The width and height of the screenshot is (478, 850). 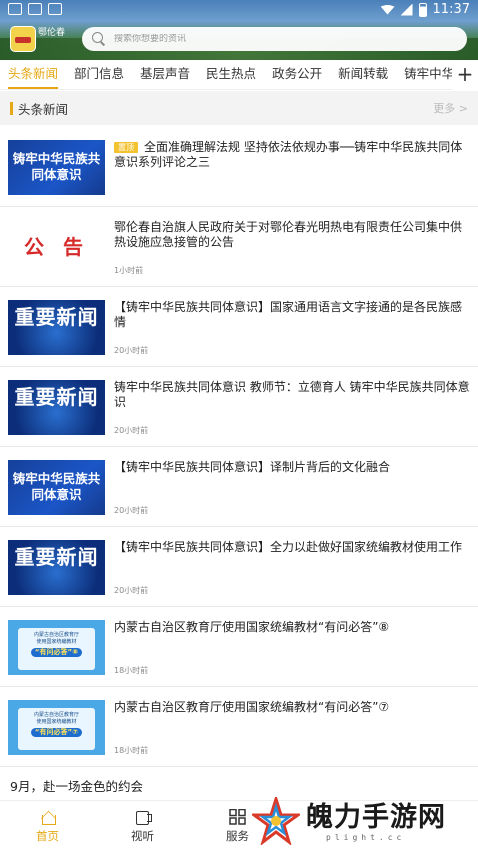 I want to click on notification-icons, so click(x=35, y=9).